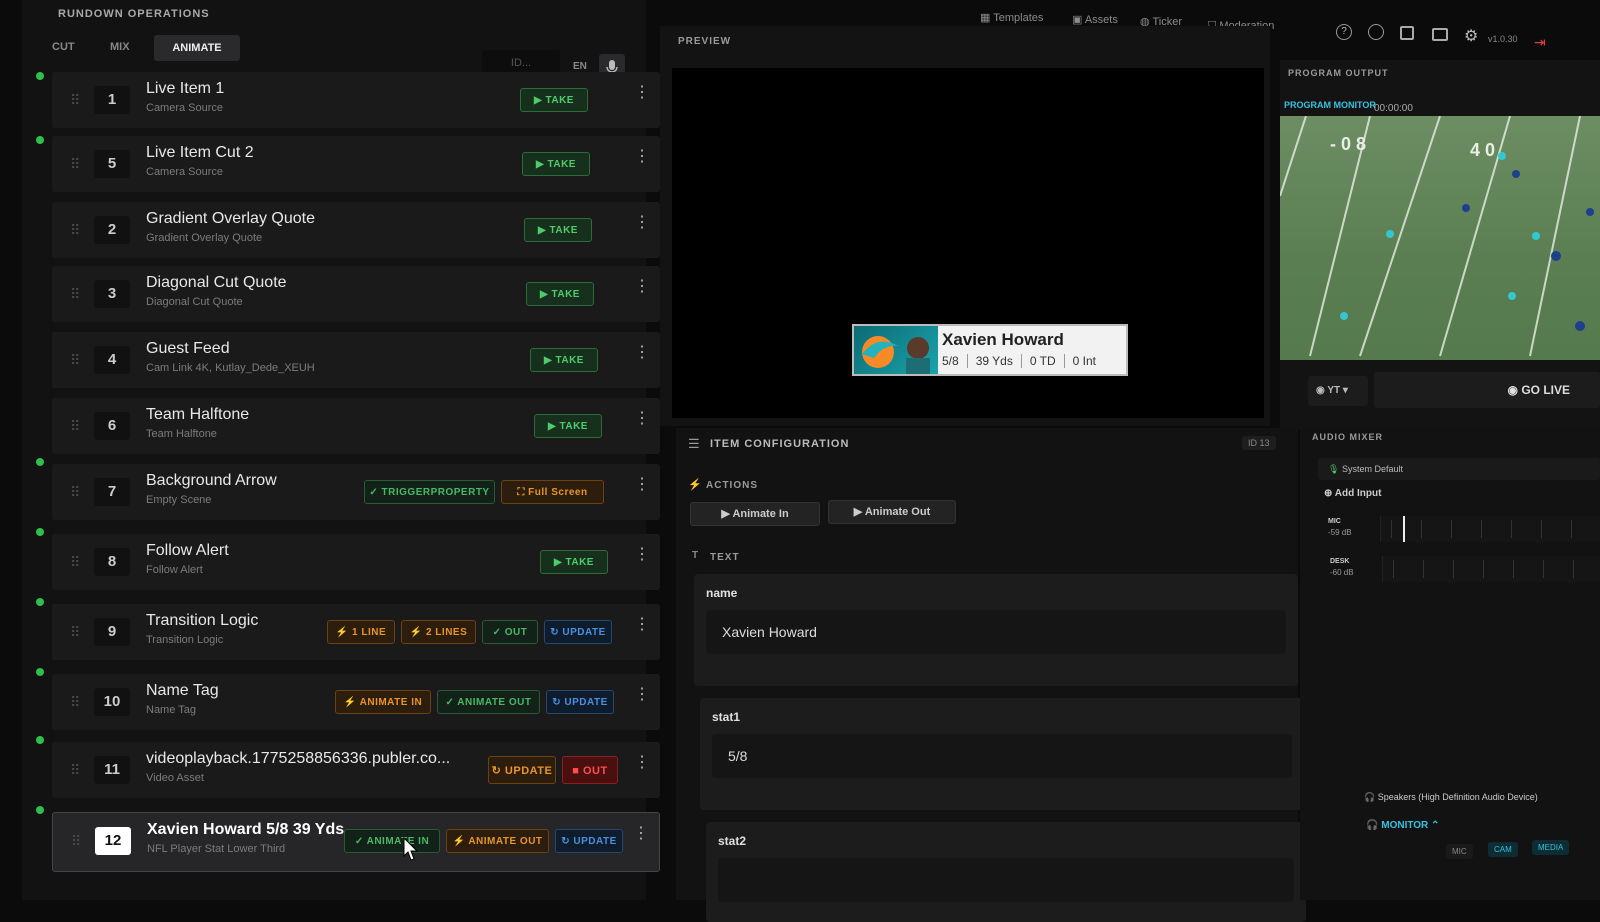 Image resolution: width=1600 pixels, height=922 pixels. I want to click on action-button: ✓ OUT, so click(510, 632).